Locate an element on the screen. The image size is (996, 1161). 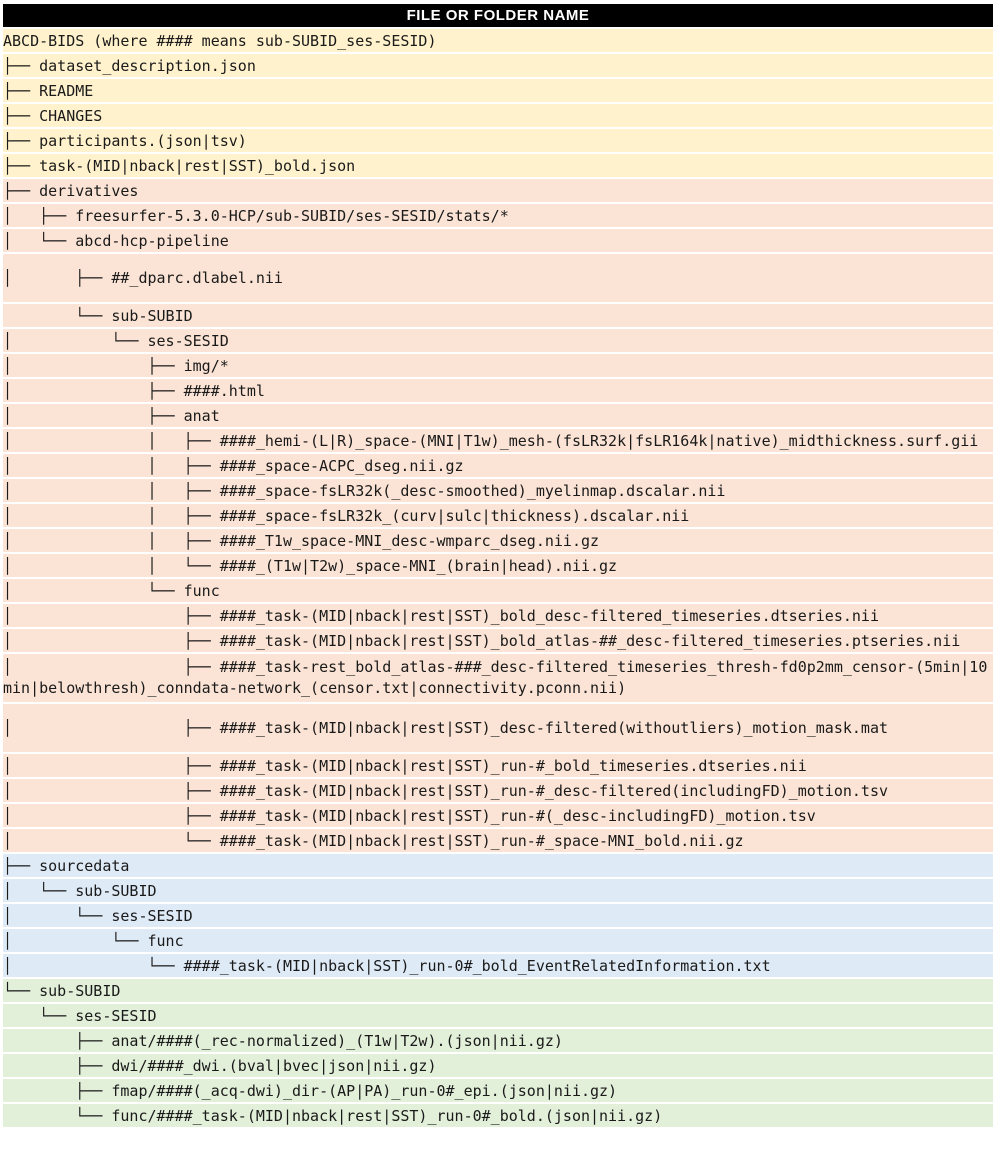
tree-row-derivatives: ├── derivatives is located at coordinates (498, 190).